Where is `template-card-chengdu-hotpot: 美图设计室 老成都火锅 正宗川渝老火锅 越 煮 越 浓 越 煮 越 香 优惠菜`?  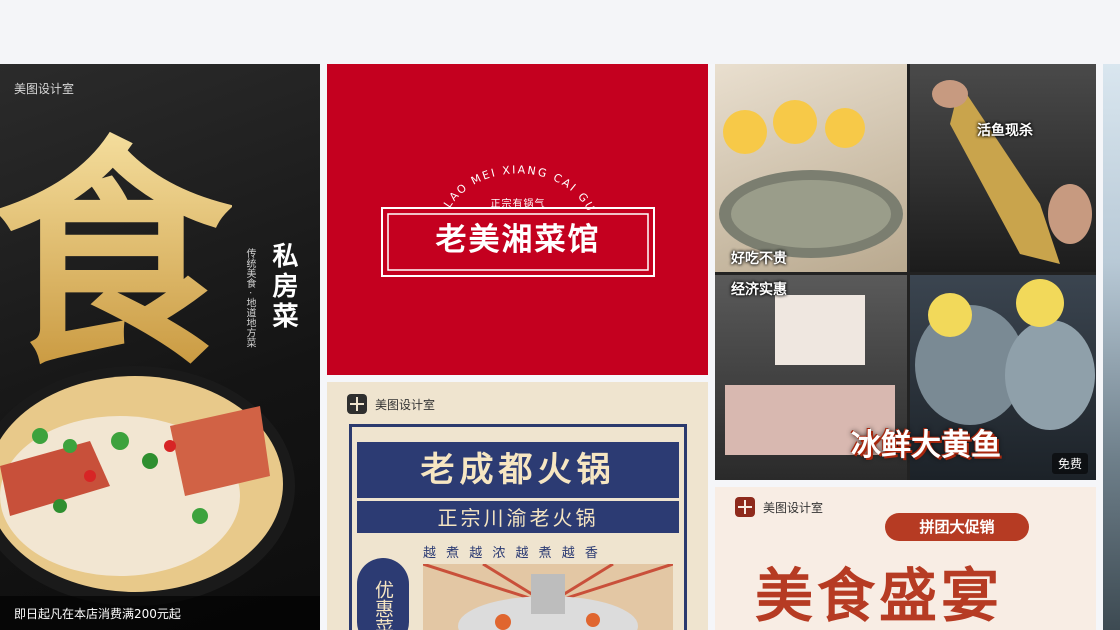
template-card-chengdu-hotpot: 美图设计室 老成都火锅 正宗川渝老火锅 越 煮 越 浓 越 煮 越 香 优惠菜 is located at coordinates (517, 506).